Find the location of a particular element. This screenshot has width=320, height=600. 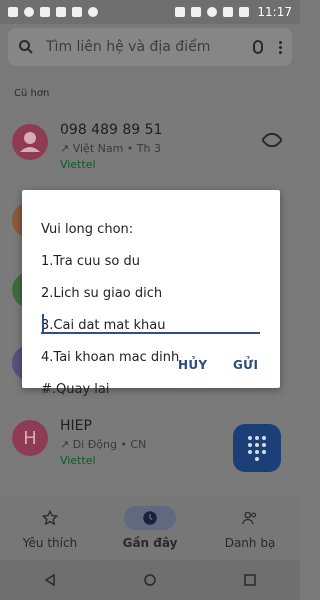

tab-recents: Gần đây is located at coordinates (150, 528).